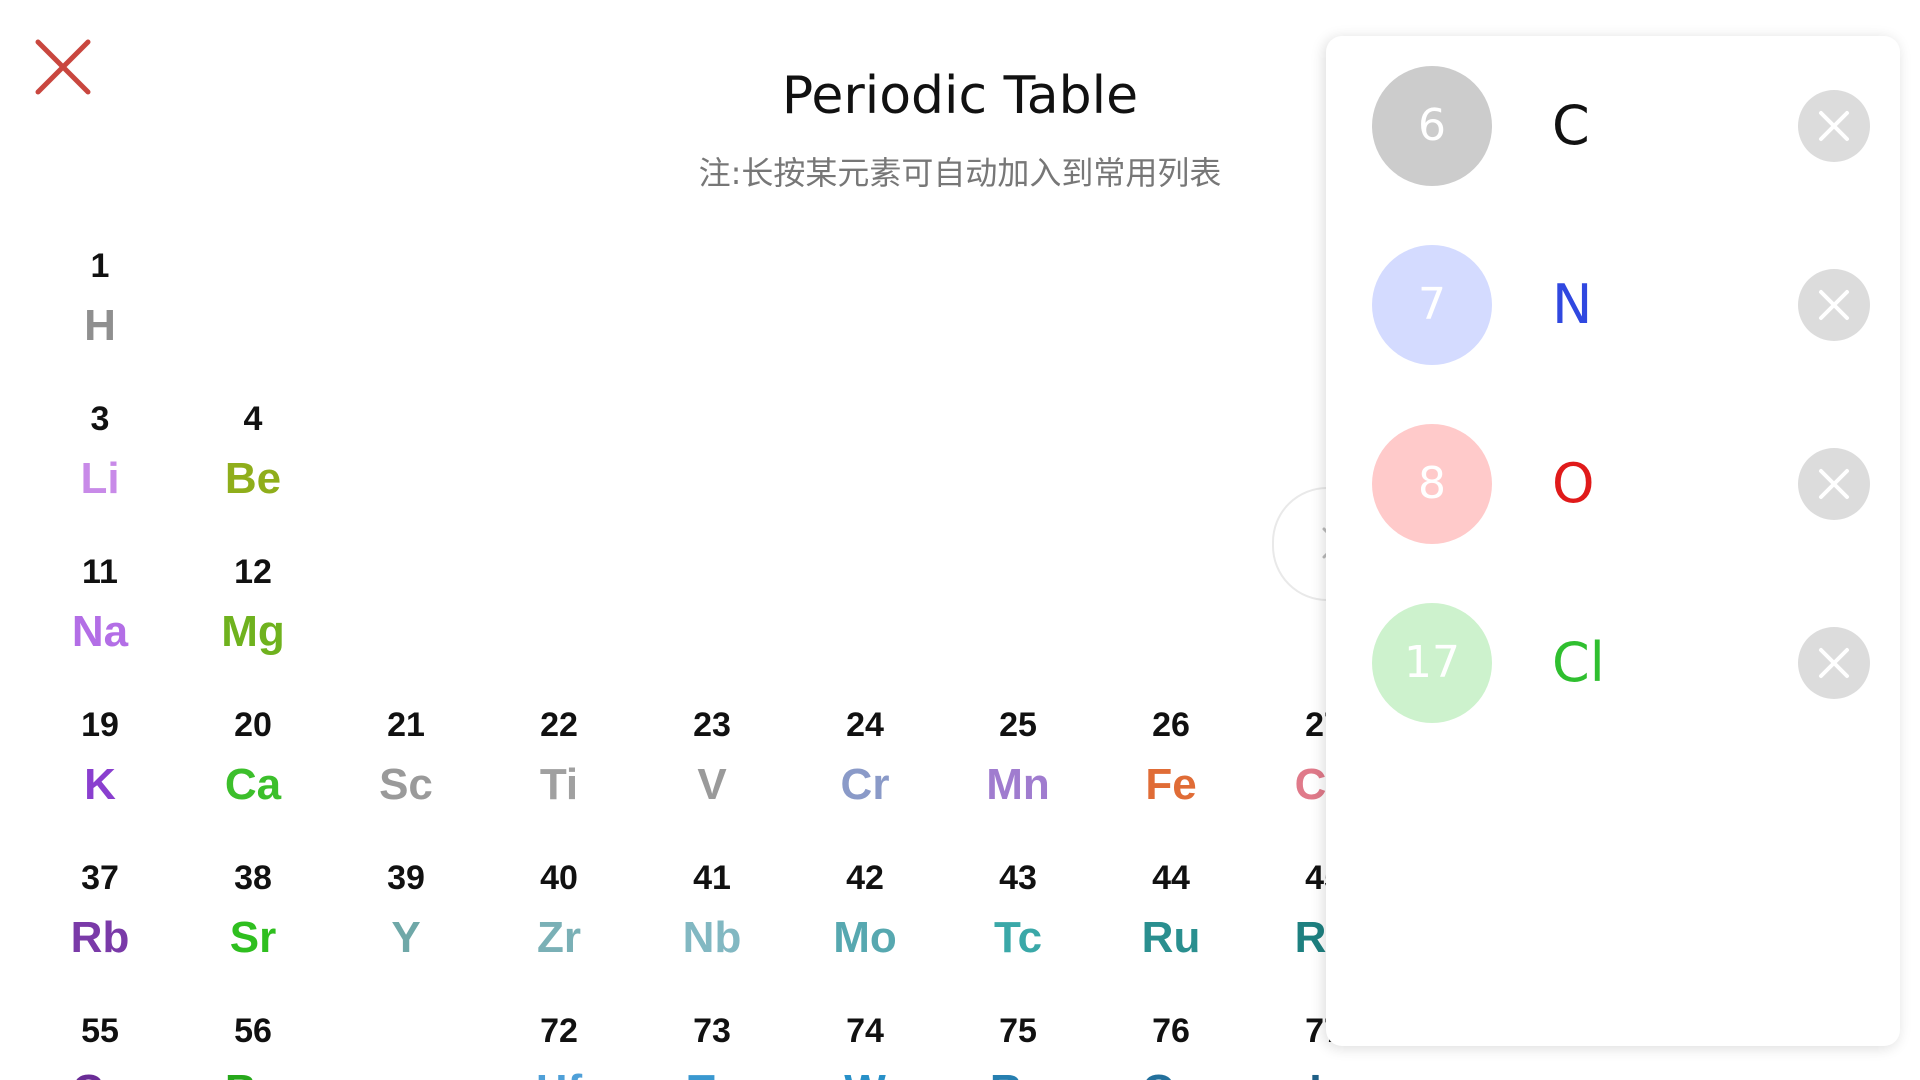 Image resolution: width=1920 pixels, height=1080 pixels. What do you see at coordinates (712, 1070) in the screenshot?
I see `element-symbol: Ta` at bounding box center [712, 1070].